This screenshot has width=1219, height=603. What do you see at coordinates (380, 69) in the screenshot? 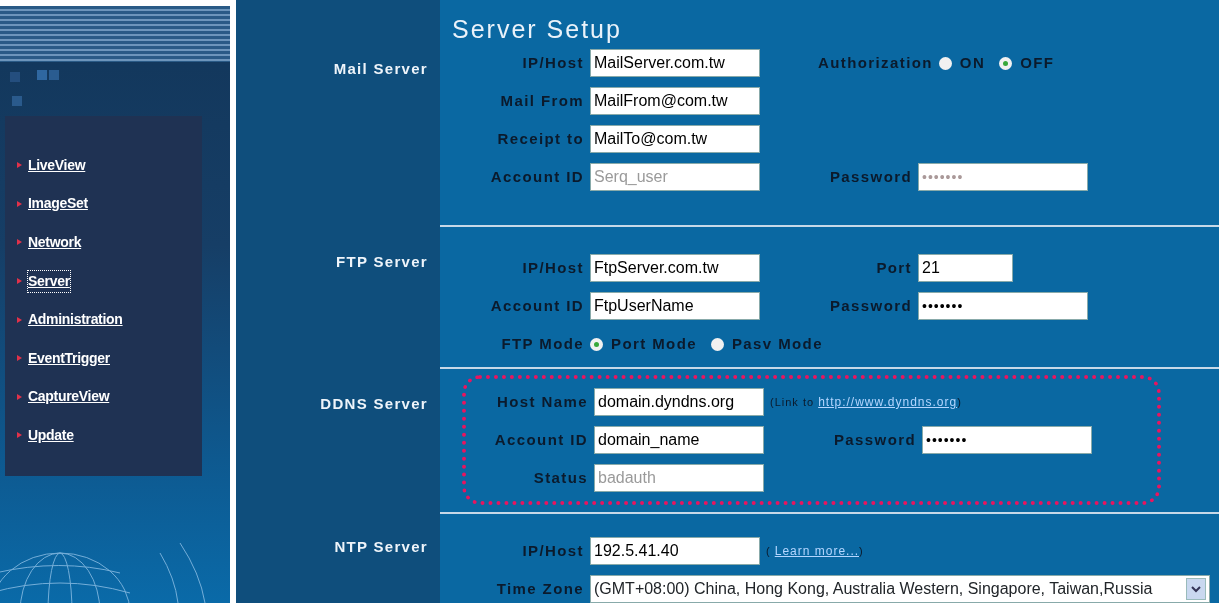
I see `section-title: Mail Server` at bounding box center [380, 69].